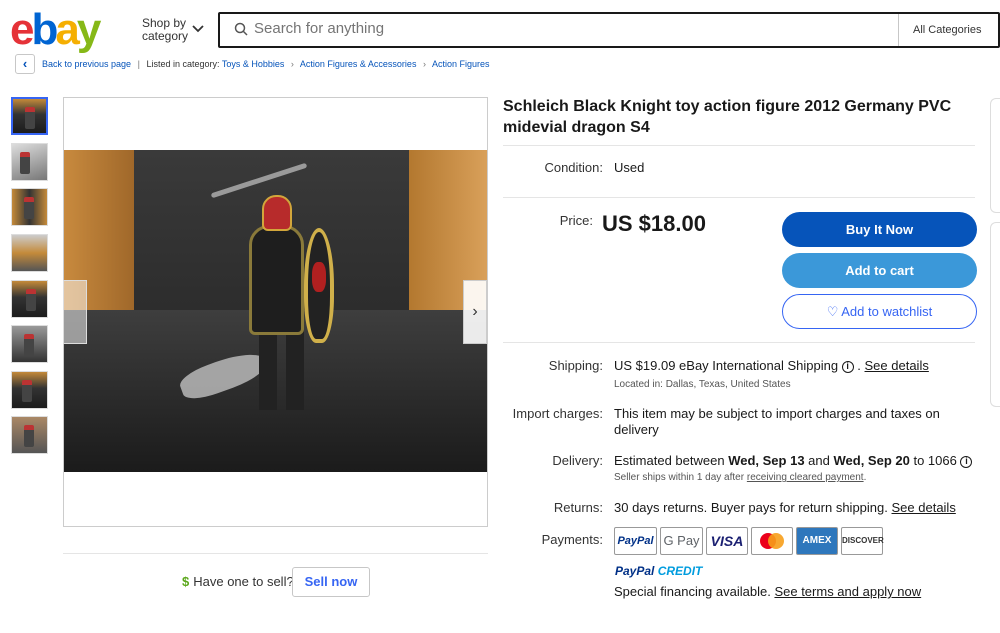 The image size is (1000, 633). I want to click on breadcrumb-item-toys-hobbies: Toys & Hobbies, so click(253, 64).